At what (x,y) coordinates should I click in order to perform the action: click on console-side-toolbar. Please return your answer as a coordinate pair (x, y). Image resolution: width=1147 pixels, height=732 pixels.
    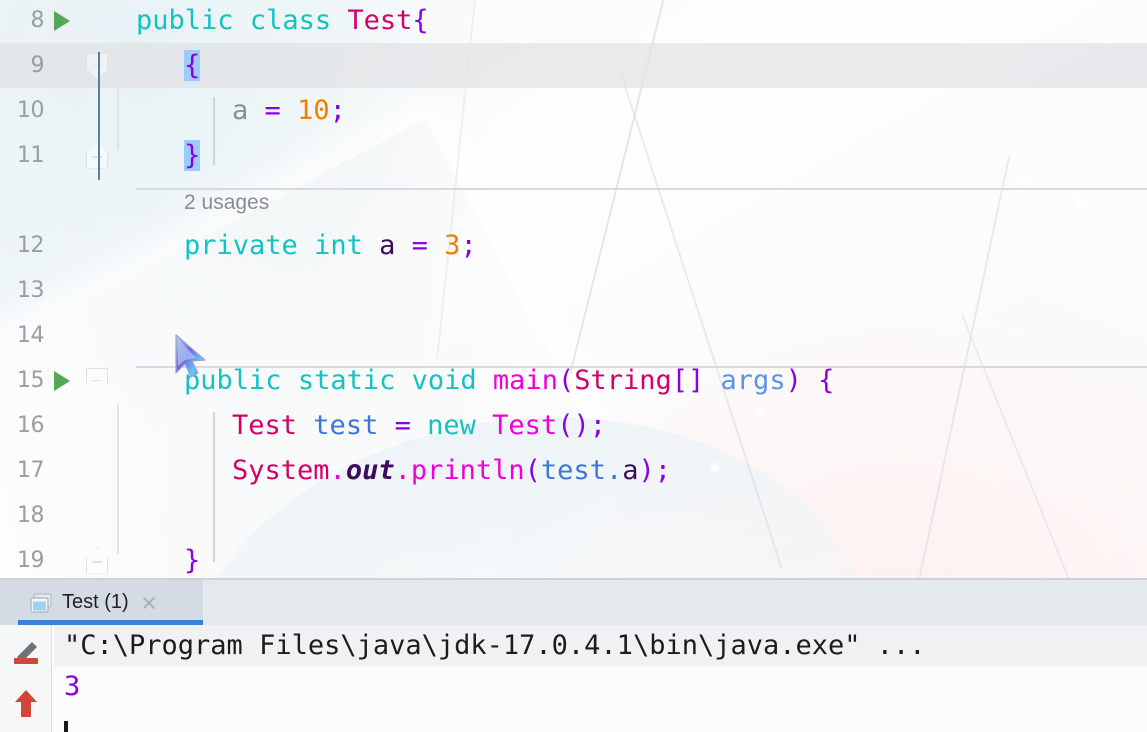
    Looking at the image, I should click on (26, 678).